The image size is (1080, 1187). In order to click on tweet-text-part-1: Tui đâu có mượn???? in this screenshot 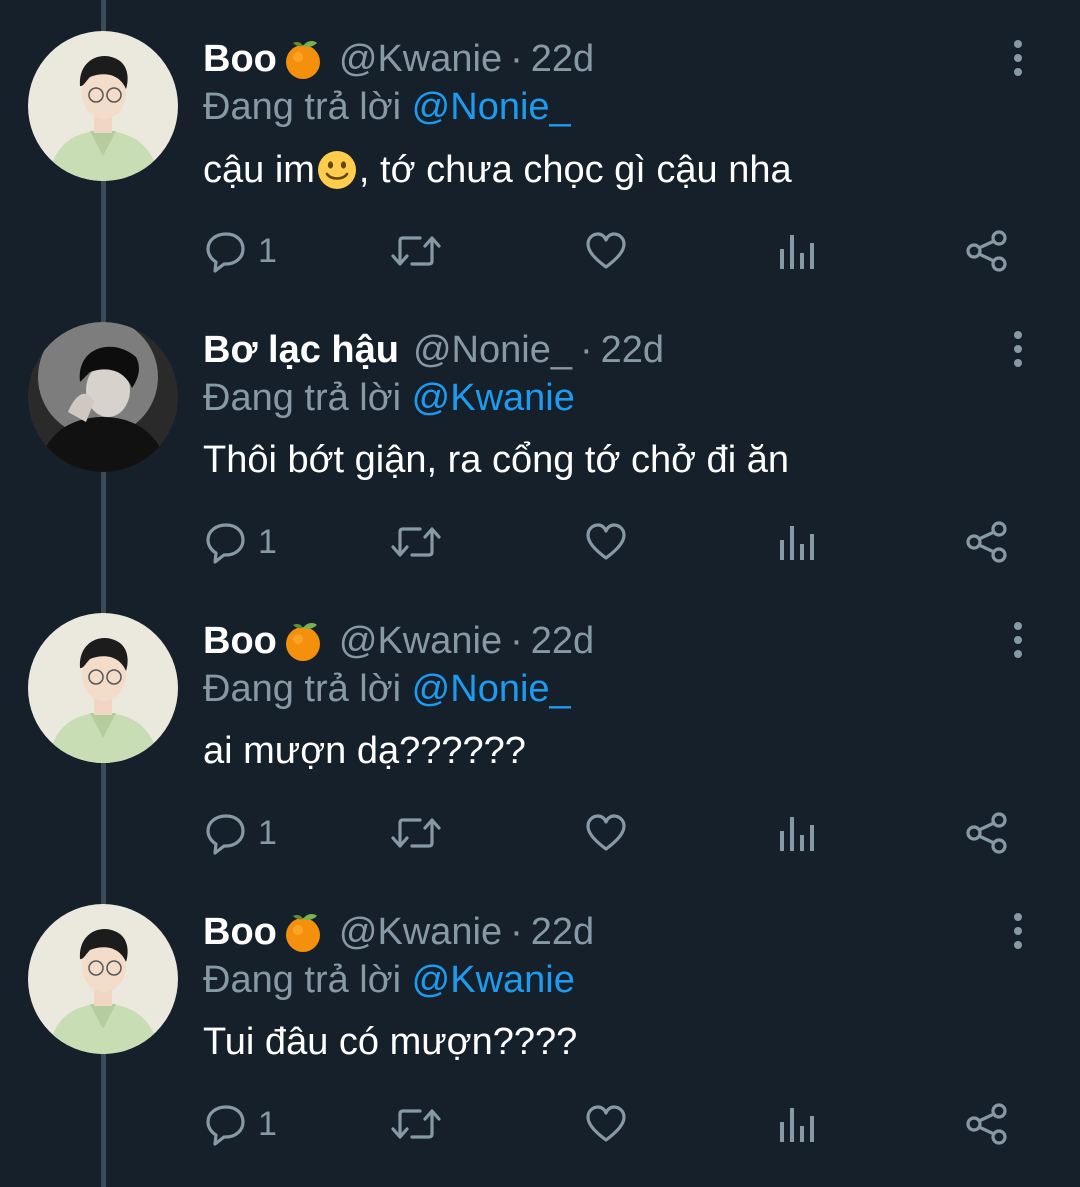, I will do `click(390, 1042)`.